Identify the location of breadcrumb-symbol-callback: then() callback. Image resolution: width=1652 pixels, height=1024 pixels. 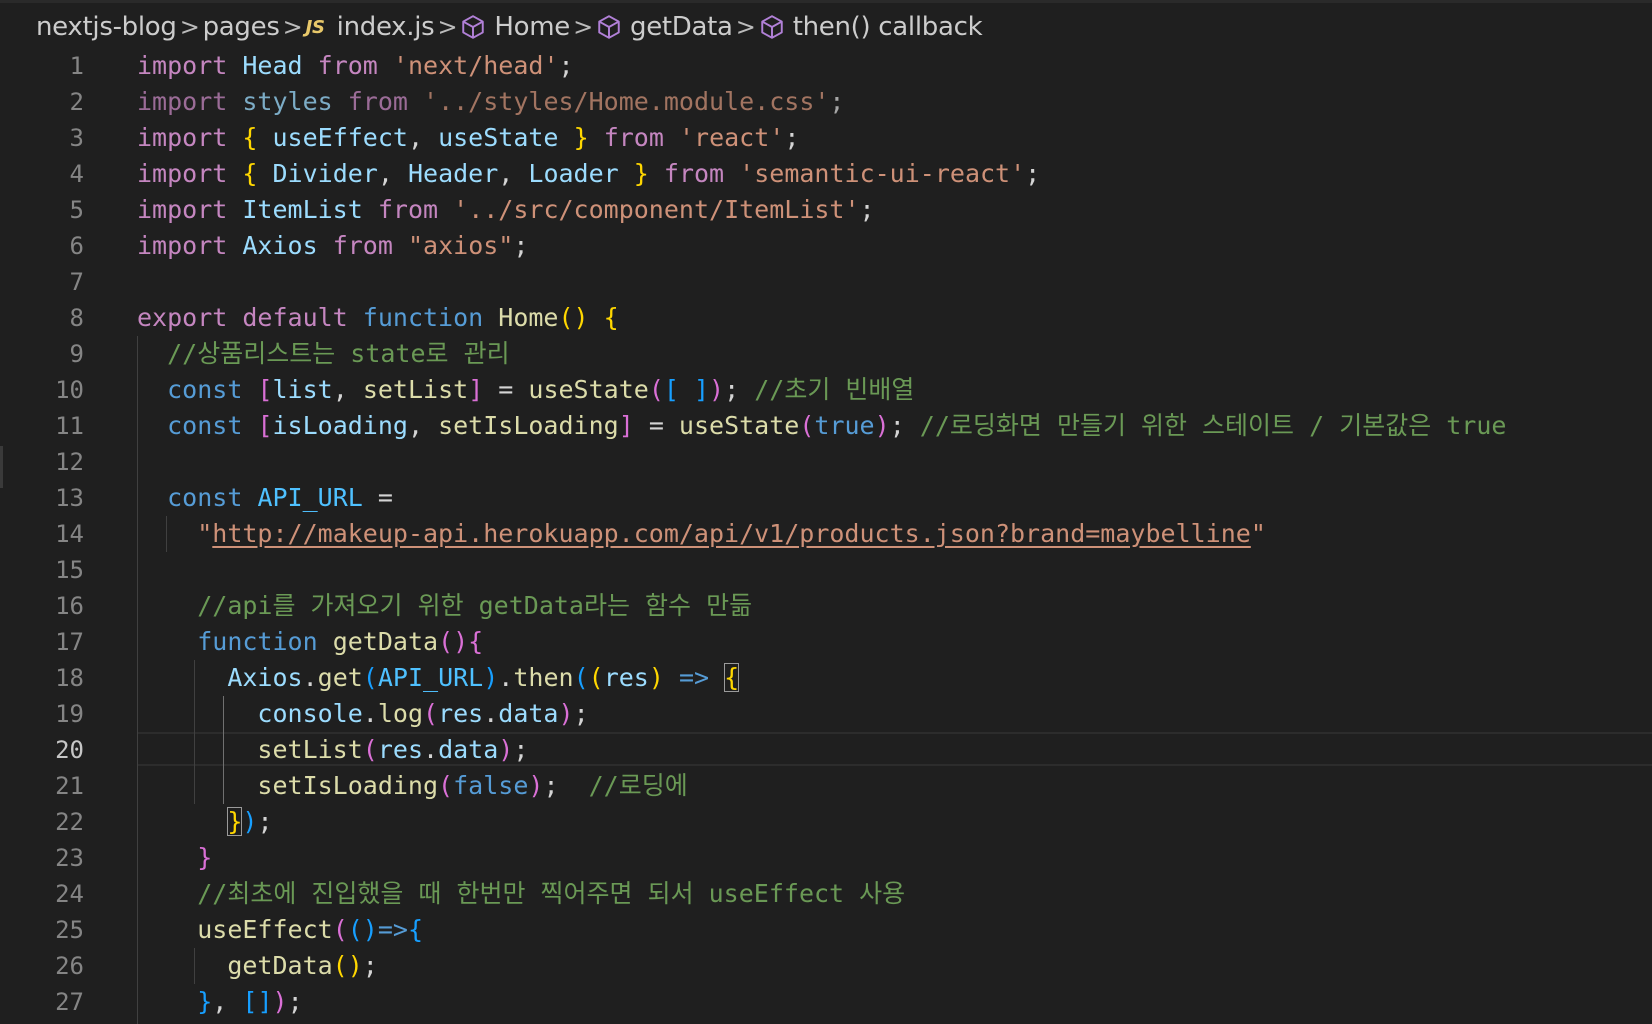
(871, 27).